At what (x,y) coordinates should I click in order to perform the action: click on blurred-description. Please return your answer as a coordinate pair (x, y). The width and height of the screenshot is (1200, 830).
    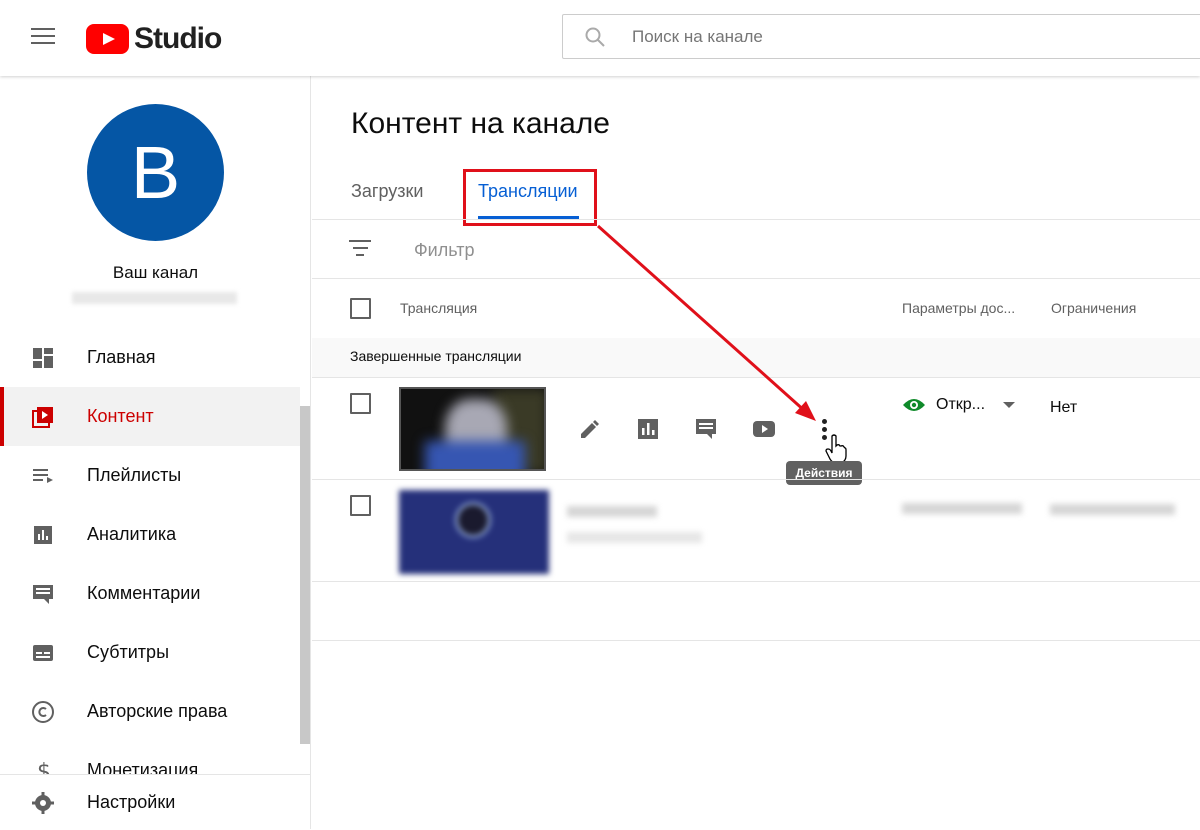
    Looking at the image, I should click on (634, 537).